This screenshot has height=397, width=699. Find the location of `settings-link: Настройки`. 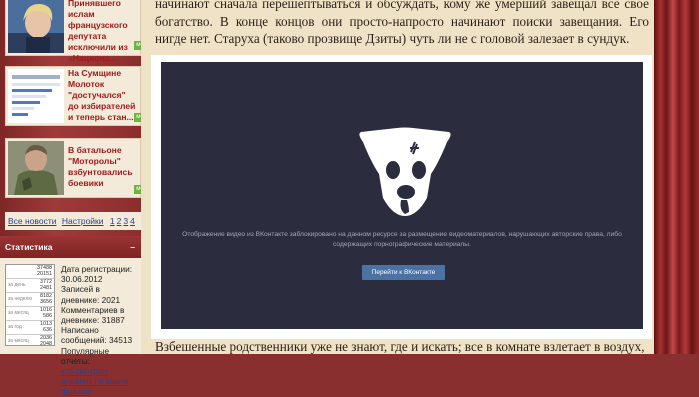

settings-link: Настройки is located at coordinates (83, 221).